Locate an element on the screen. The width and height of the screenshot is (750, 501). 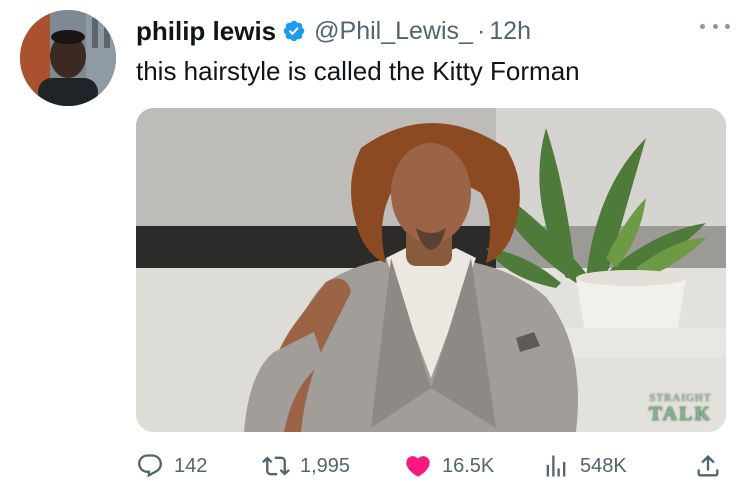
share-button is located at coordinates (713, 466).